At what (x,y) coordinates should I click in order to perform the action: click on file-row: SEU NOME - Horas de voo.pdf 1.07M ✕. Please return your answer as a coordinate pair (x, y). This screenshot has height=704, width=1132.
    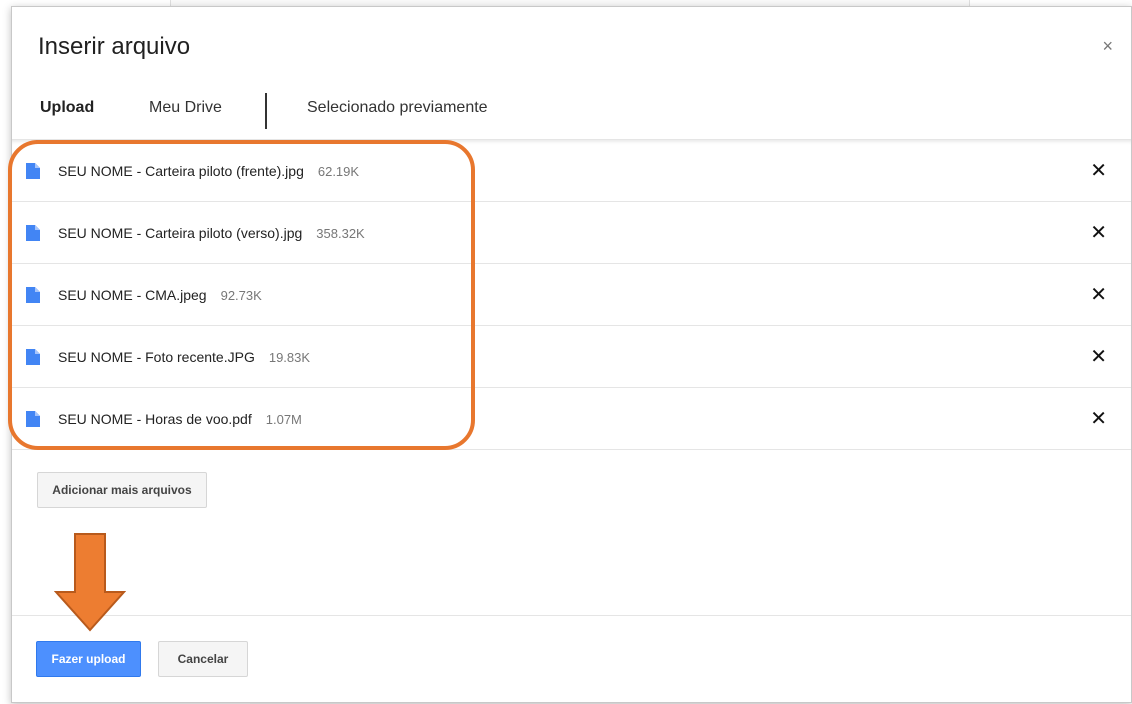
    Looking at the image, I should click on (571, 419).